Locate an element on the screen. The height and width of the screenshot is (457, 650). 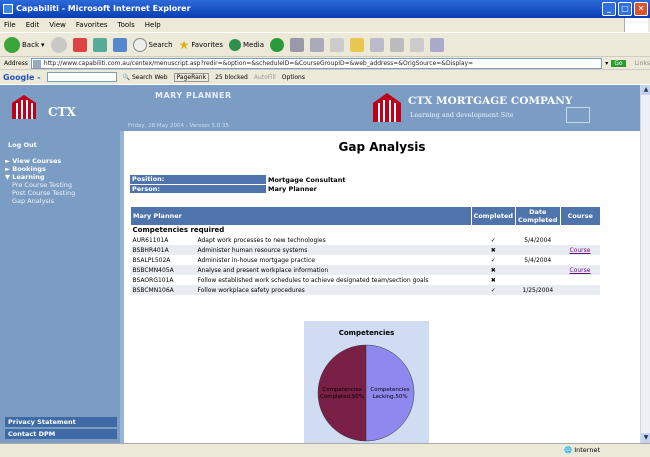
go-button: Go is located at coordinates (618, 63).